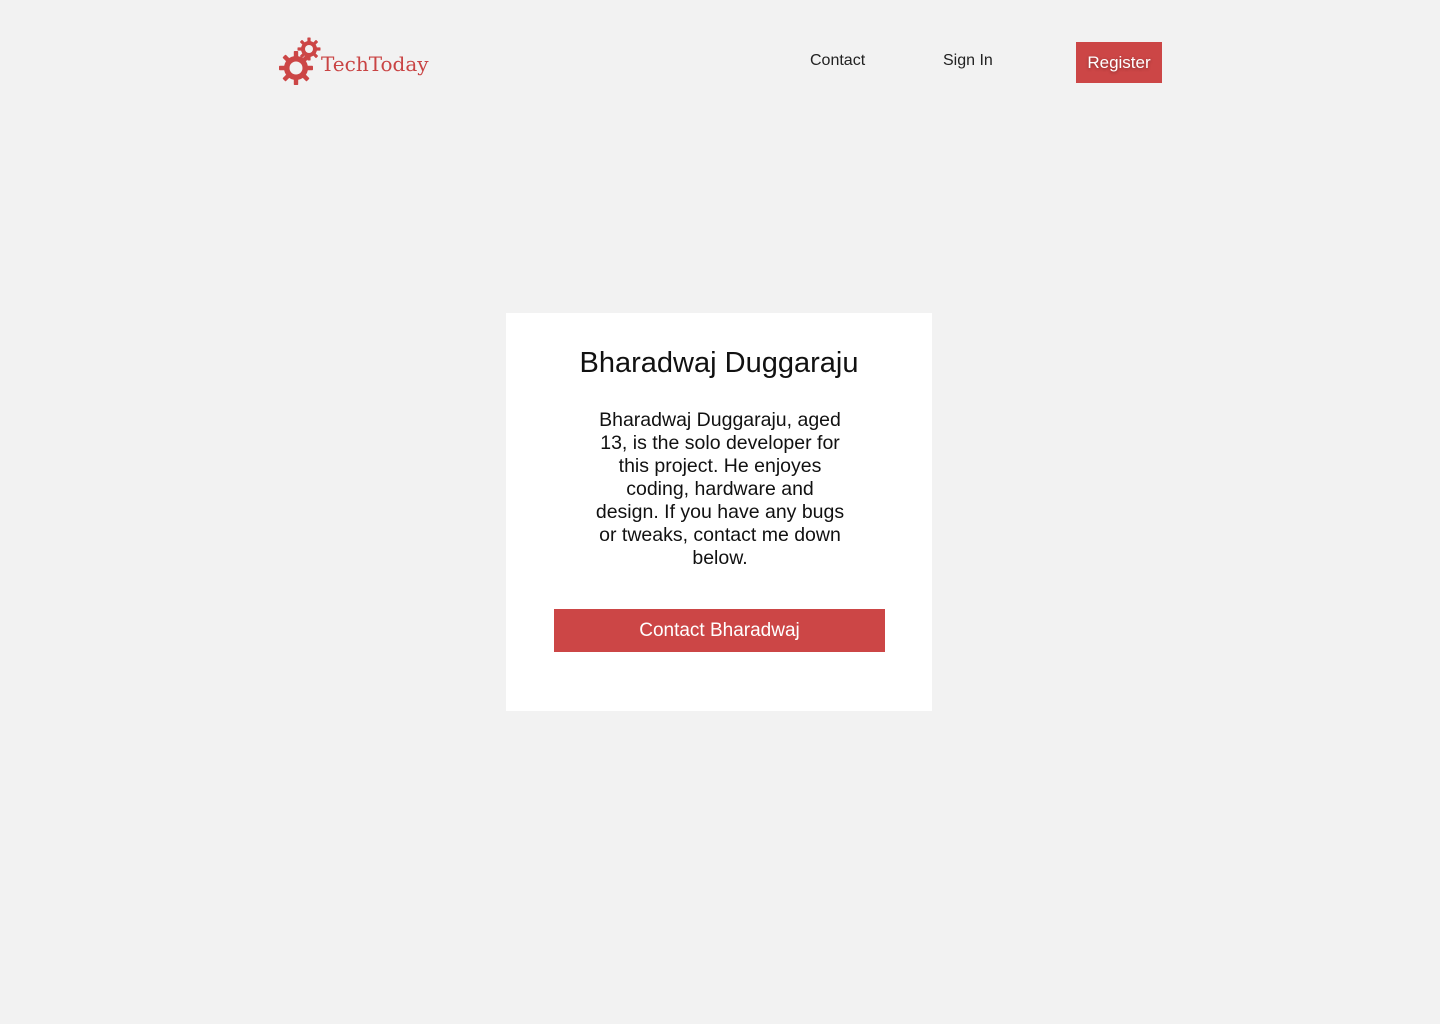  What do you see at coordinates (719, 363) in the screenshot?
I see `card-title: Bharadwaj Duggaraju` at bounding box center [719, 363].